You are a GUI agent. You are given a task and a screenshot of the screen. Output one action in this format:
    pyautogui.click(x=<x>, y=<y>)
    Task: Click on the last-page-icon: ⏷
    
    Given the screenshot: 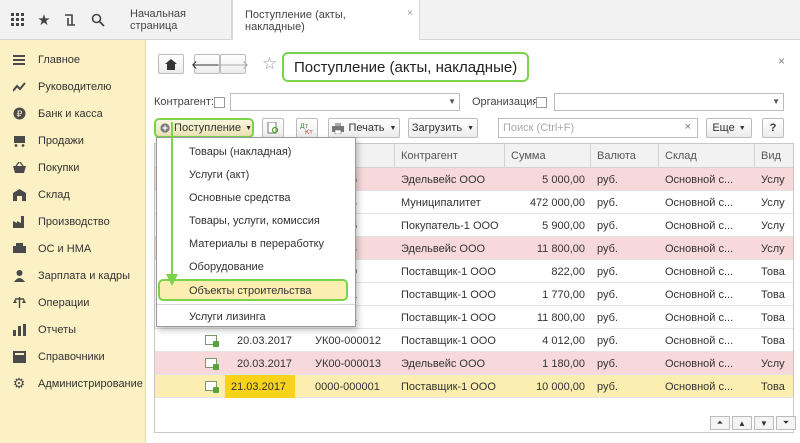 What is the action you would take?
    pyautogui.click(x=786, y=422)
    